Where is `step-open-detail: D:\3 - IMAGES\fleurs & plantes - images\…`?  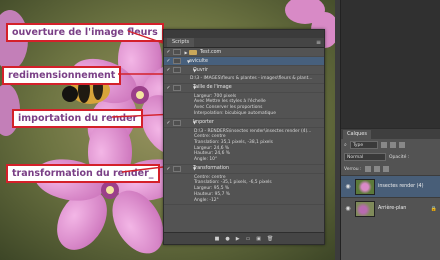 step-open-detail: D:\3 - IMAGES\fleurs & plantes - images\… is located at coordinates (244, 79).